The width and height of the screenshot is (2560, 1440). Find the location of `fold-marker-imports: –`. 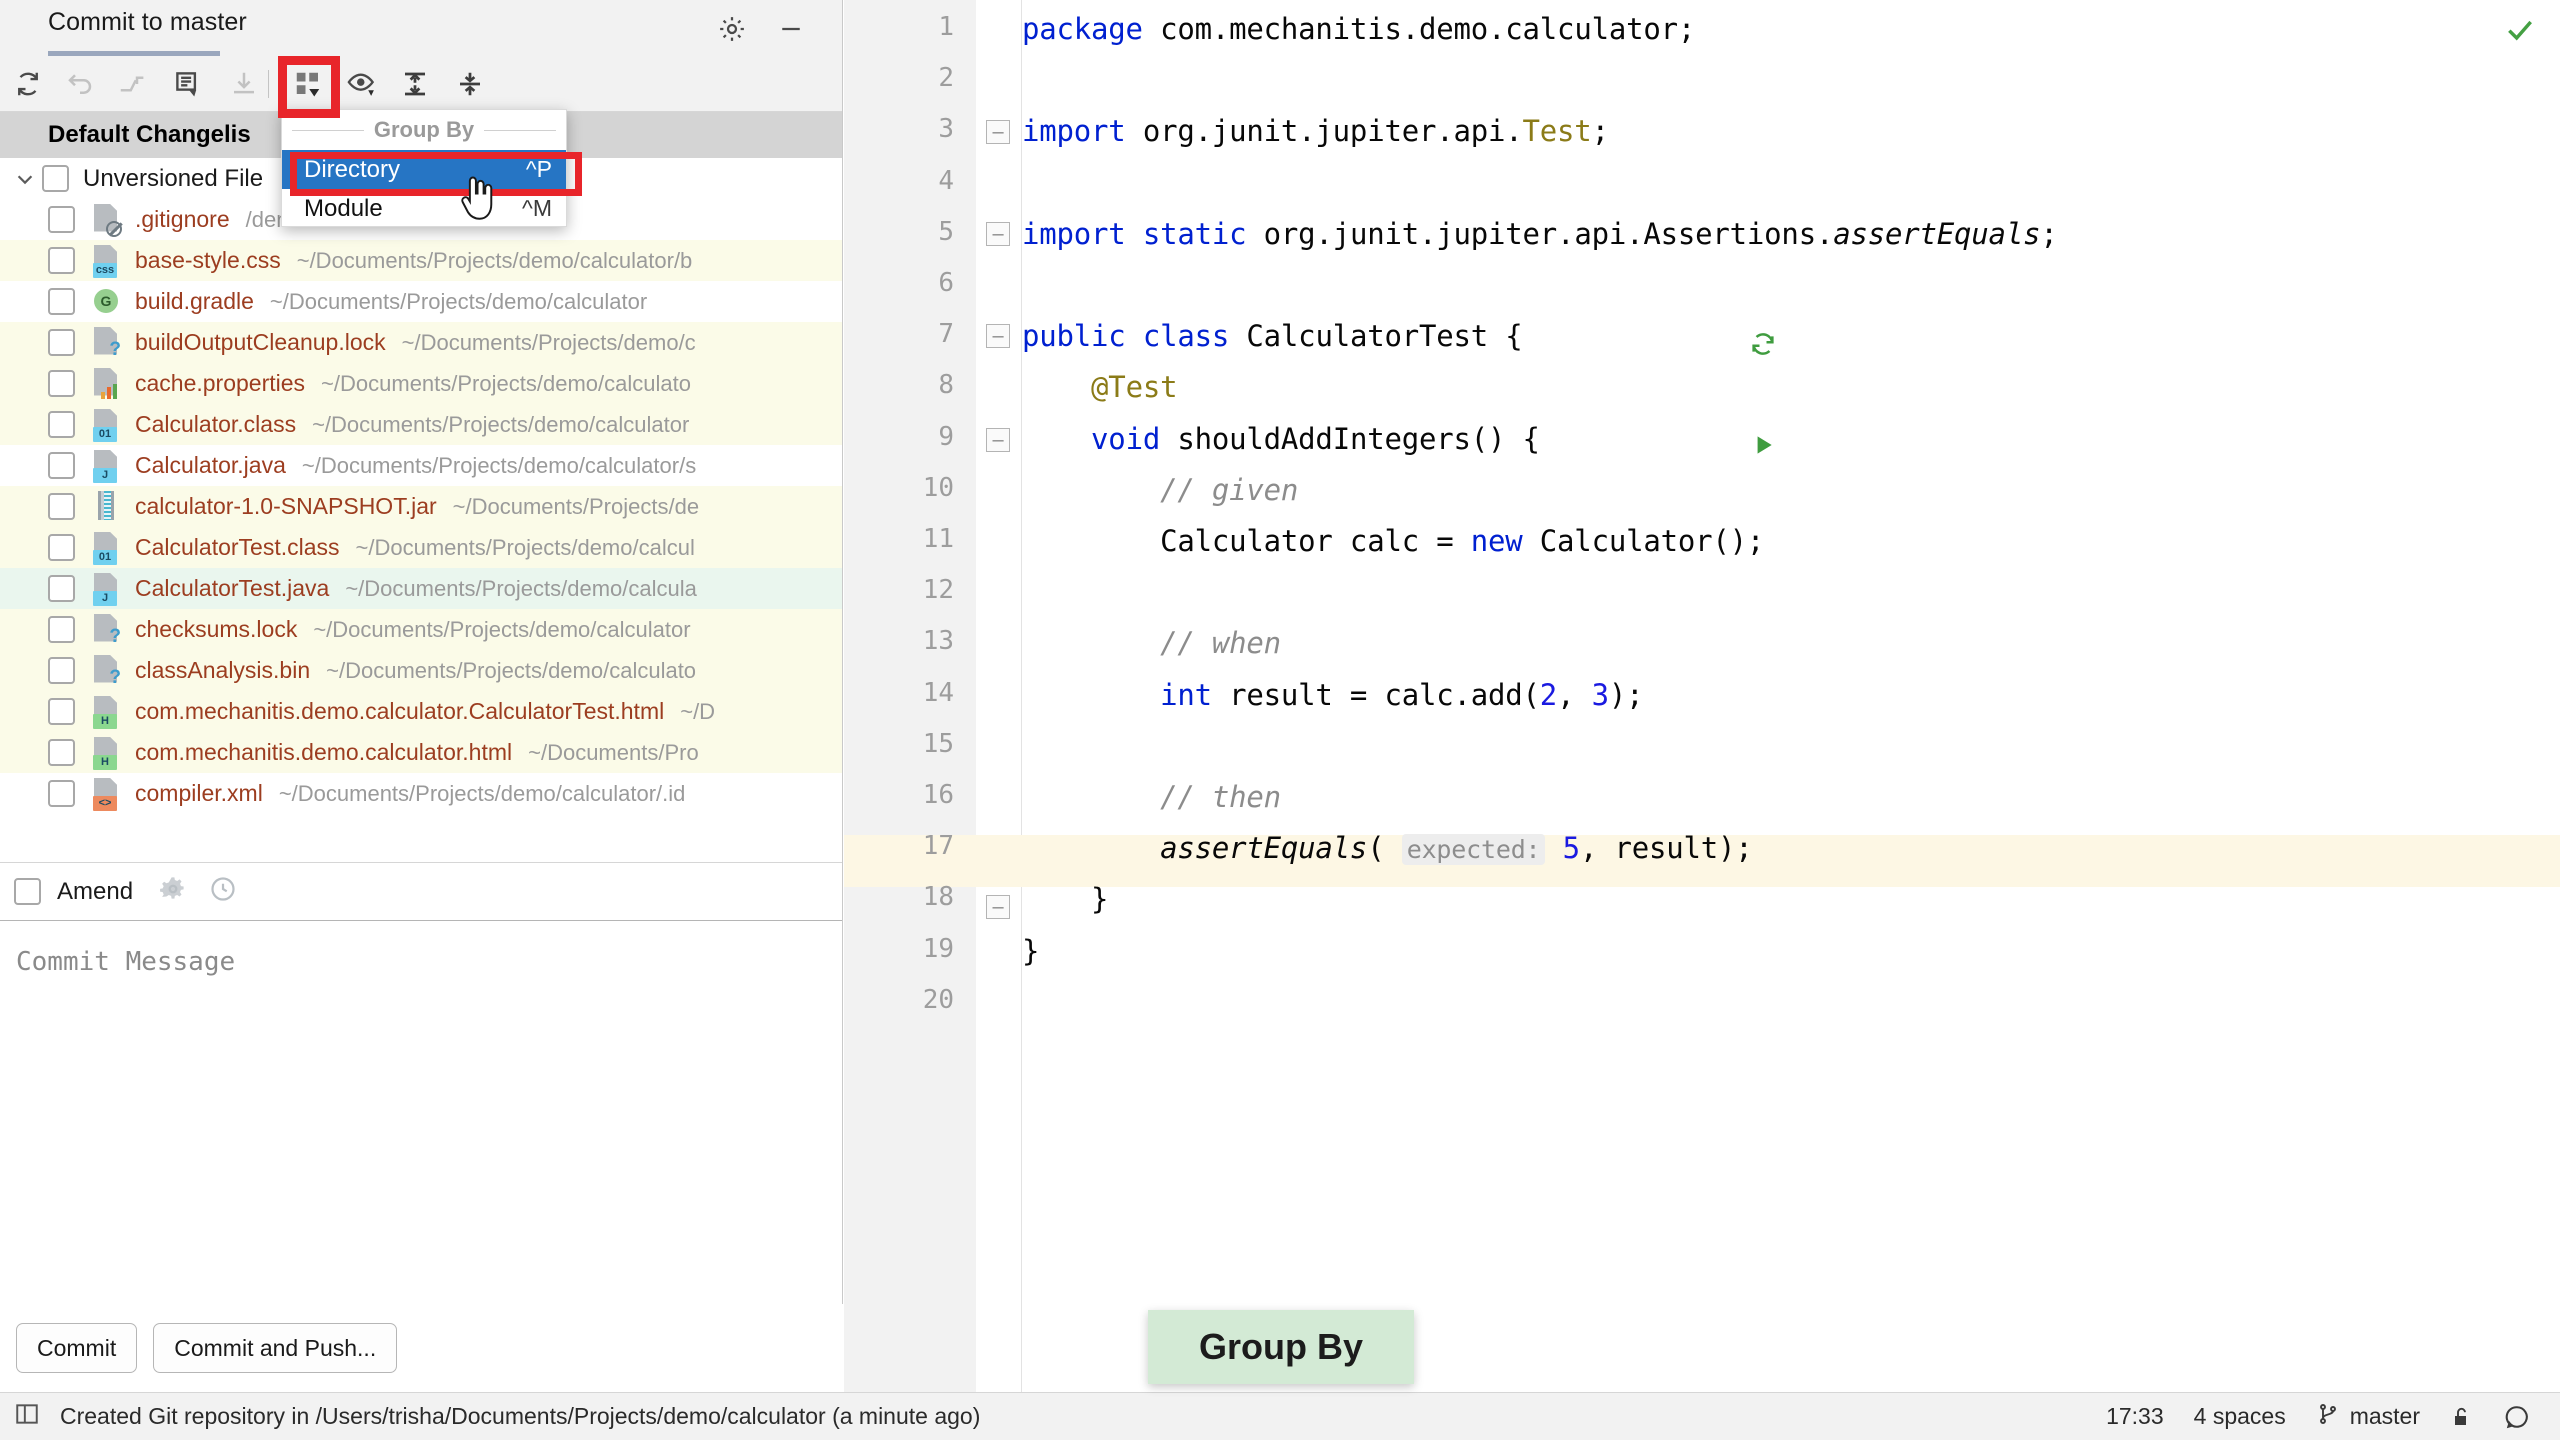

fold-marker-imports: – is located at coordinates (998, 132).